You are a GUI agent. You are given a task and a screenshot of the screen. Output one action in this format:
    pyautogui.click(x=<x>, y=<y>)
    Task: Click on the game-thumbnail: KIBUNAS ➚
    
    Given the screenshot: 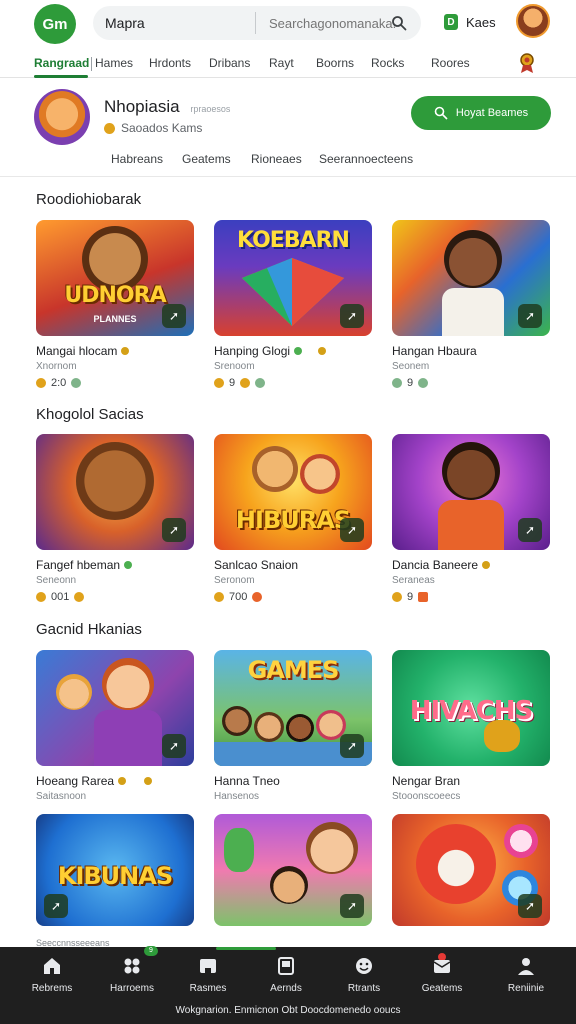 What is the action you would take?
    pyautogui.click(x=115, y=870)
    